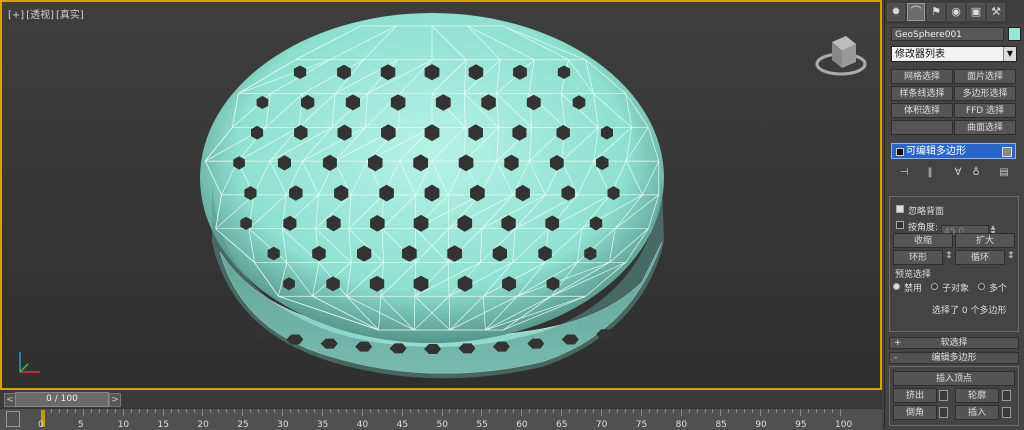 The width and height of the screenshot is (1024, 430). I want to click on preview-disabled-radio, so click(896, 286).